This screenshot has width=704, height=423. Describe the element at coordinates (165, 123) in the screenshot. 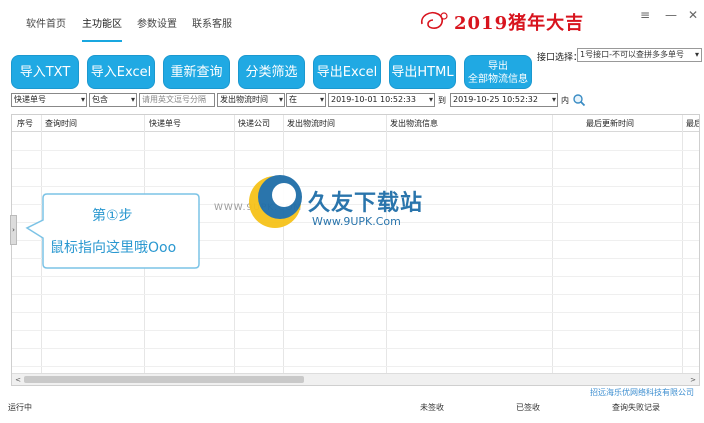

I see `col-tracking-number: 快递单号` at that location.